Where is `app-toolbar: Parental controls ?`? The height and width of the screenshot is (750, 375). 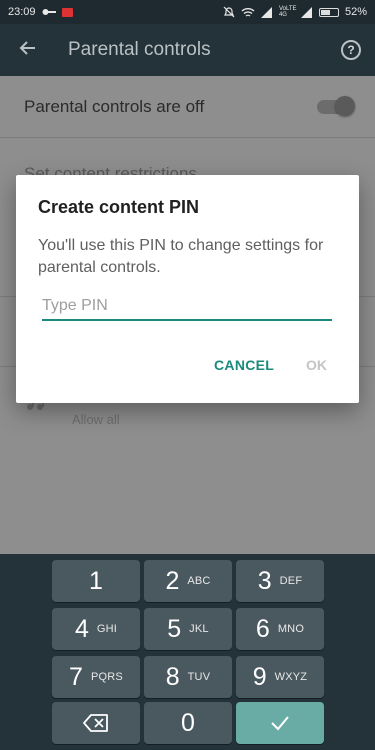
app-toolbar: Parental controls ? is located at coordinates (187, 50).